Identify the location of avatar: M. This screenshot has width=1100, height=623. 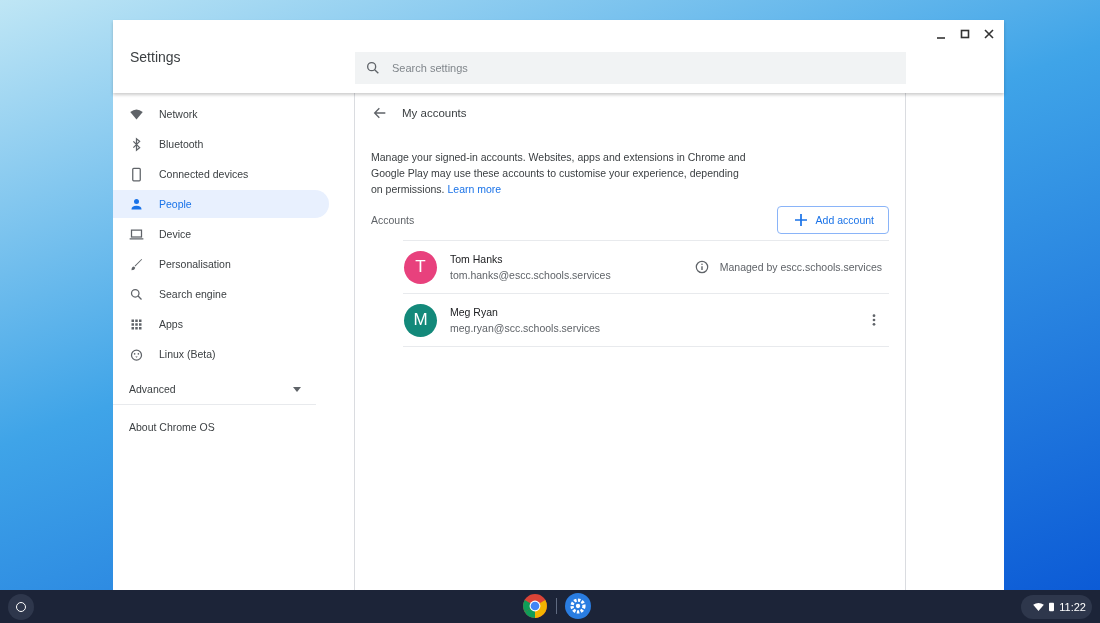
(420, 320).